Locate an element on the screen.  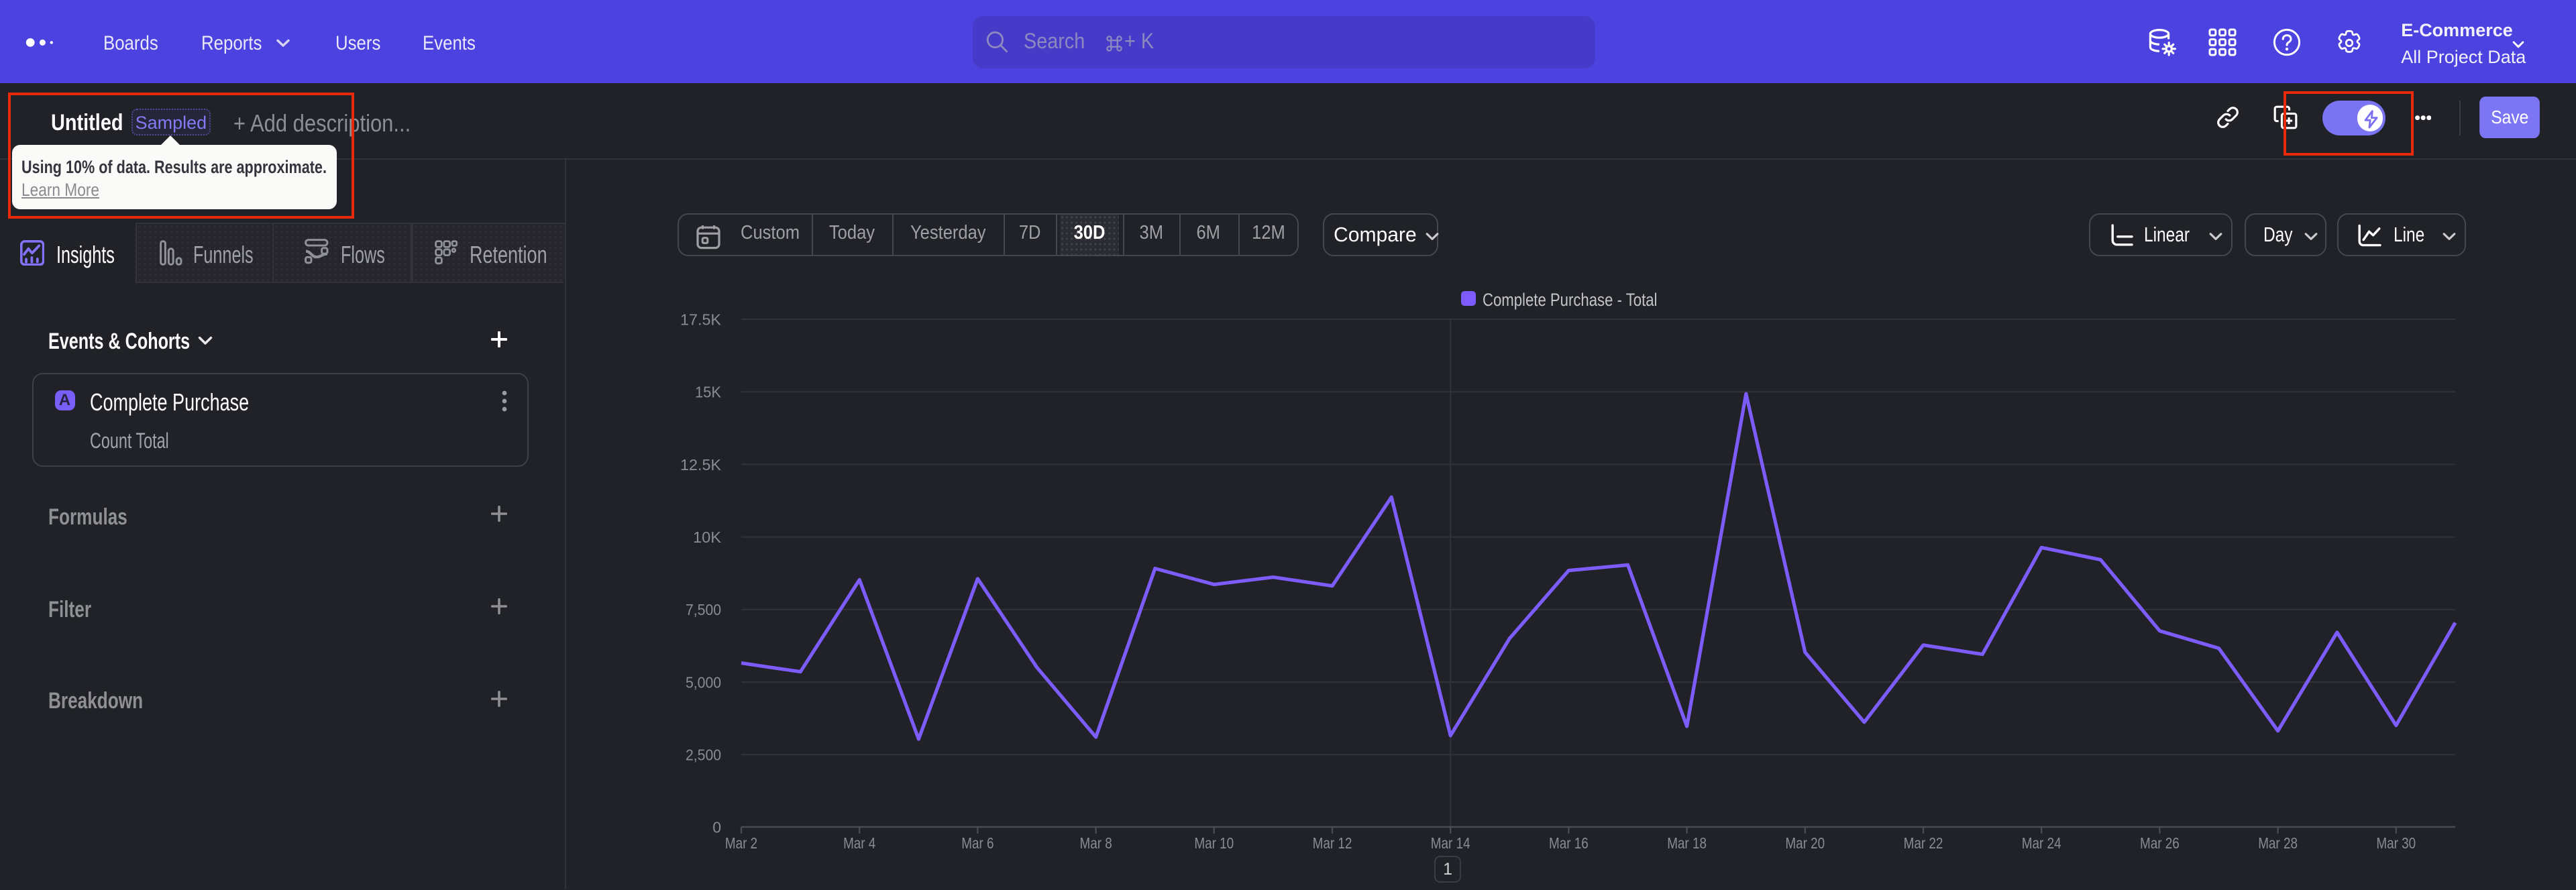
svg-text: Mar 20 is located at coordinates (1805, 843).